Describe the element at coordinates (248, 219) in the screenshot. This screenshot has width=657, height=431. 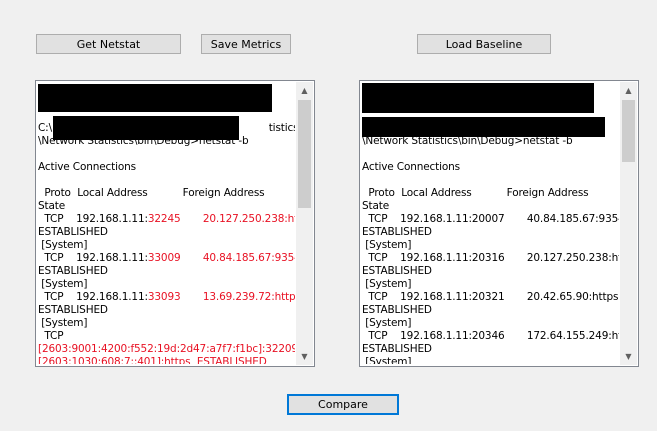
I see `changed-value: 20.127.250.238:https` at that location.